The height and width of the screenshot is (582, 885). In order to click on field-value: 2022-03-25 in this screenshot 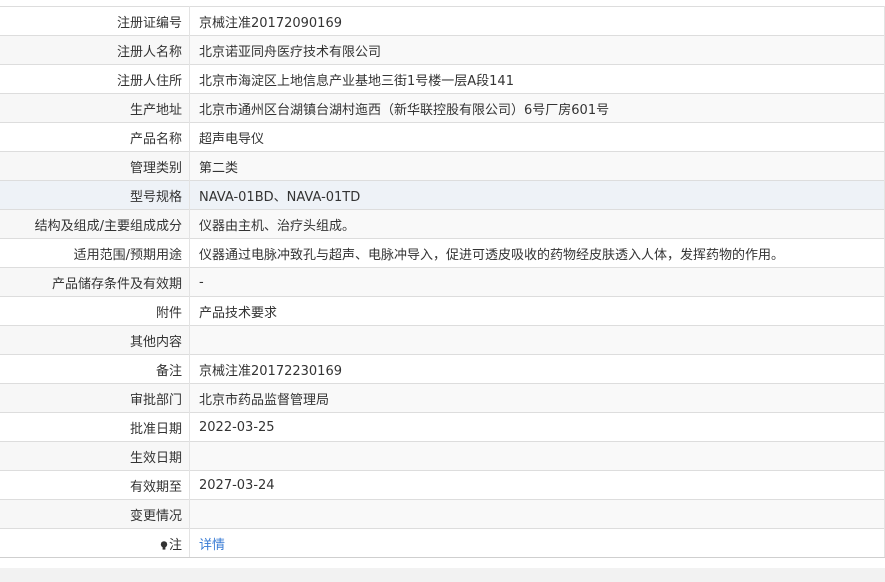, I will do `click(537, 427)`.